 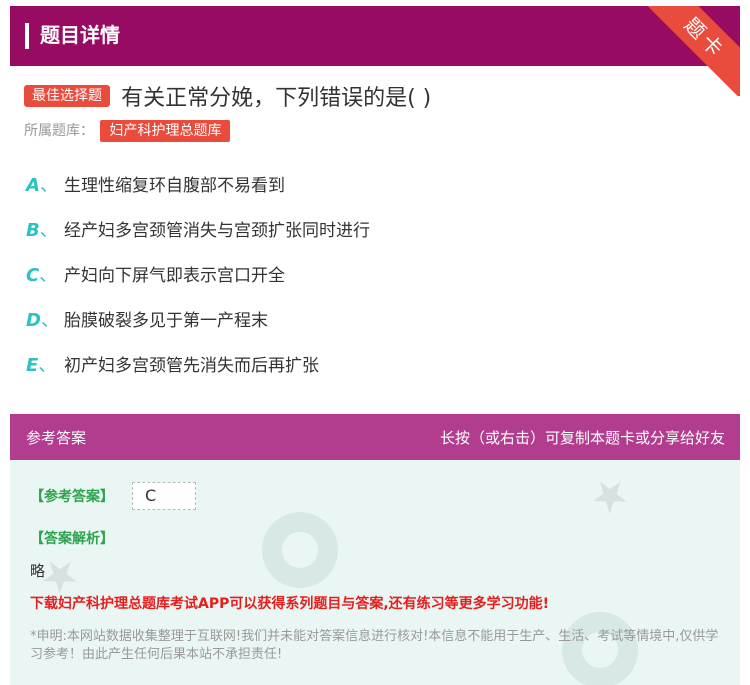 I want to click on option-letter: B、, so click(x=42, y=230).